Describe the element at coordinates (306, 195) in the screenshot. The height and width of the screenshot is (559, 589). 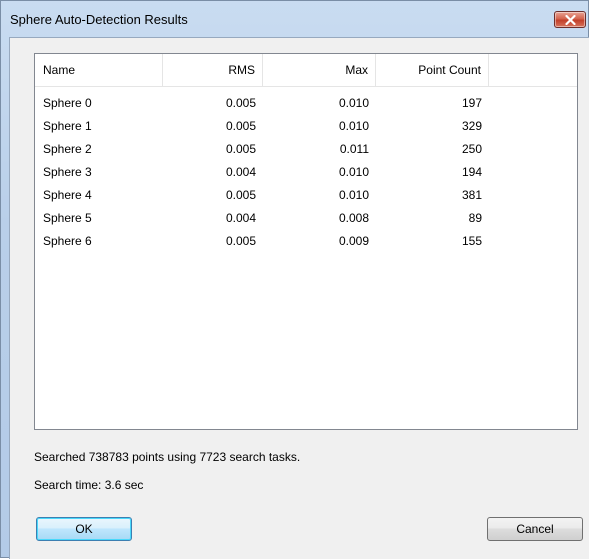
I see `table-row: Sphere 4 0.005 0.010 381` at that location.